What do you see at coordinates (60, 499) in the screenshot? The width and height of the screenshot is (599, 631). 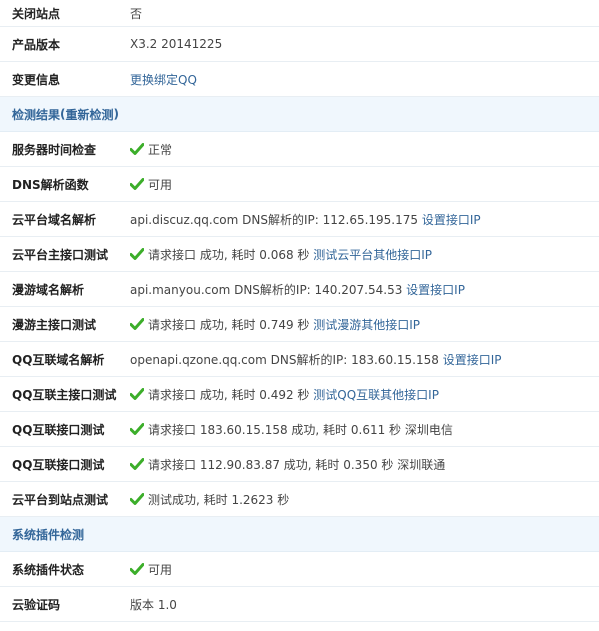 I see `row-label: 云平台到站点测试` at bounding box center [60, 499].